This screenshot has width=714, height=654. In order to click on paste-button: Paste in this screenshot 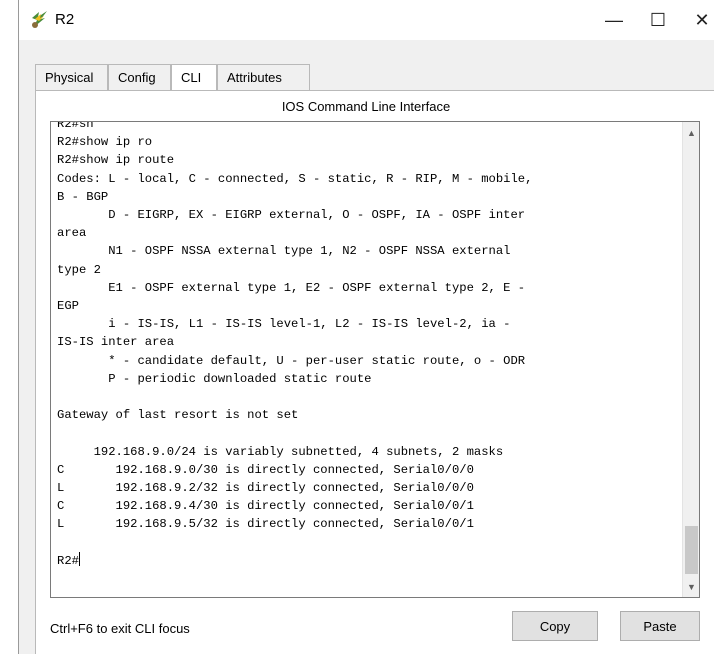, I will do `click(660, 626)`.